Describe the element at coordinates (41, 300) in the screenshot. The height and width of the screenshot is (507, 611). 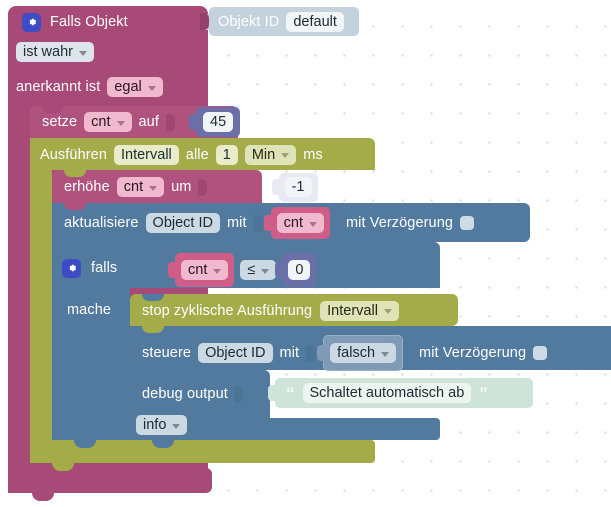
I see `block-interval-left-rail` at that location.